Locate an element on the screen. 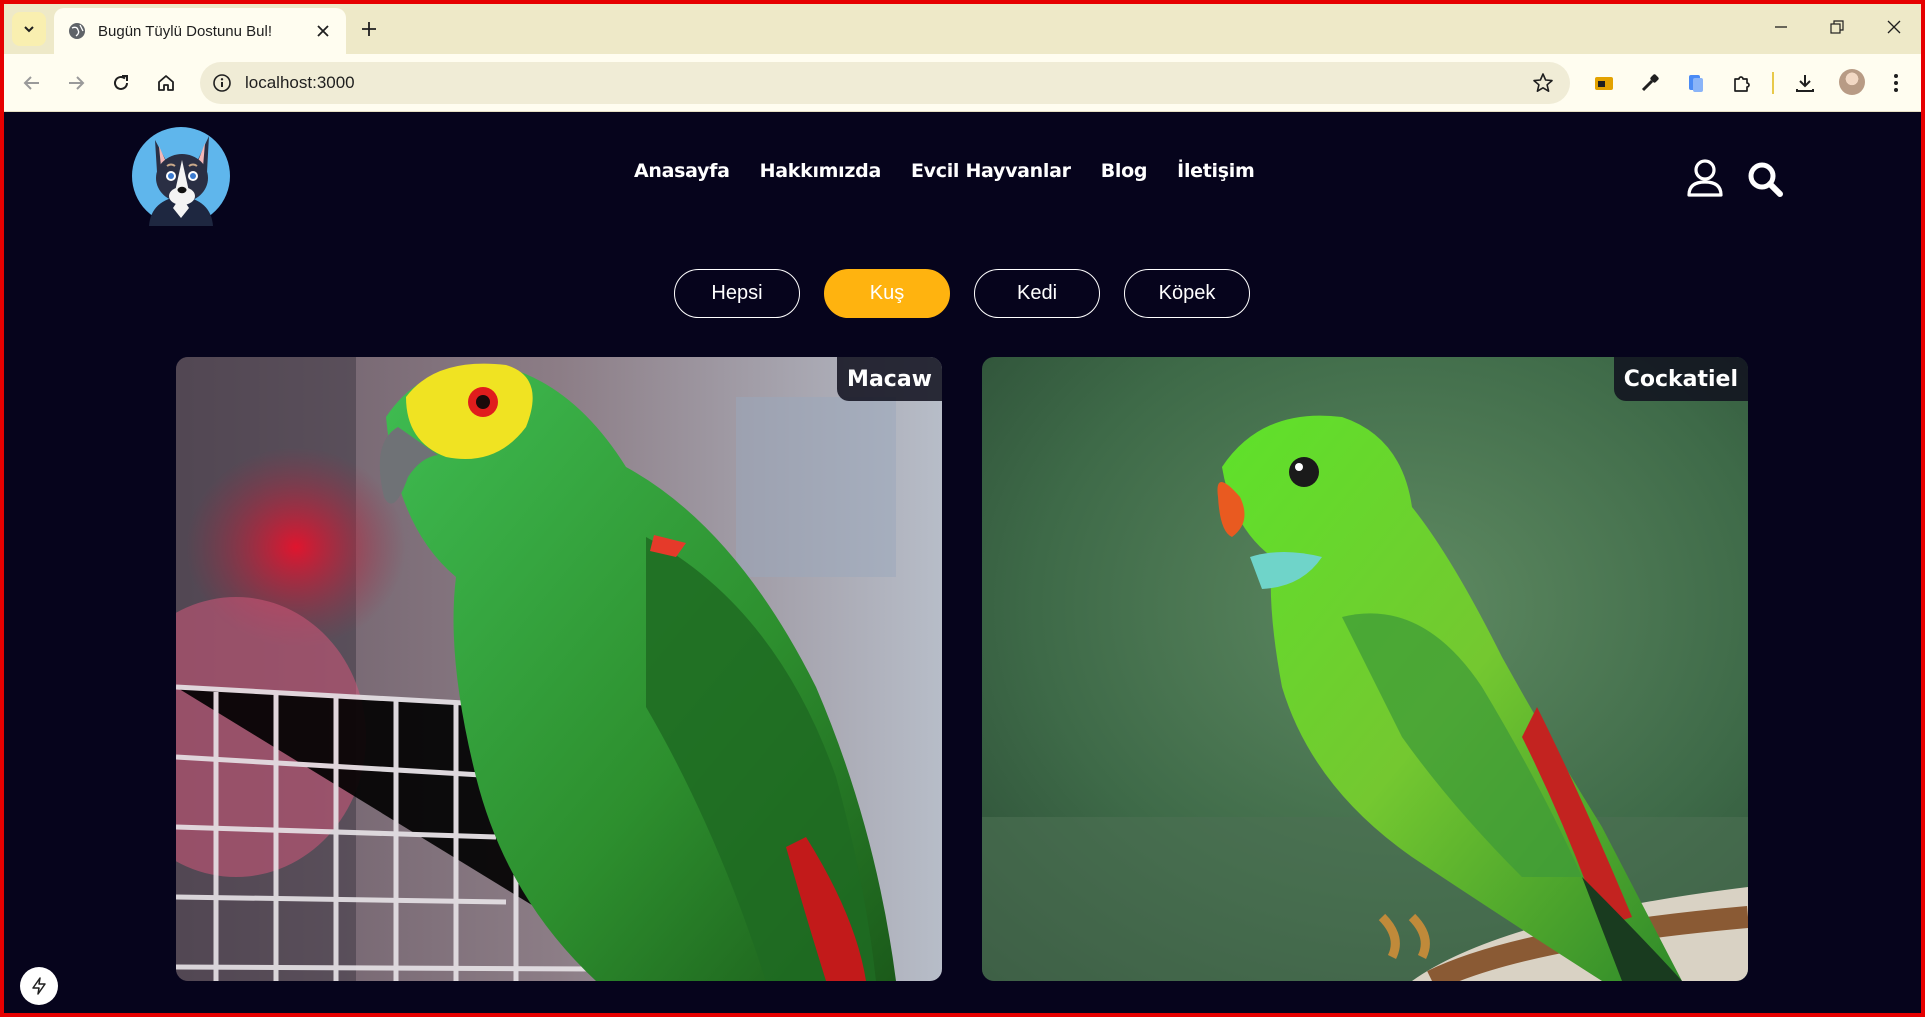 This screenshot has width=1925, height=1017. pet-name-badge: Macaw is located at coordinates (889, 379).